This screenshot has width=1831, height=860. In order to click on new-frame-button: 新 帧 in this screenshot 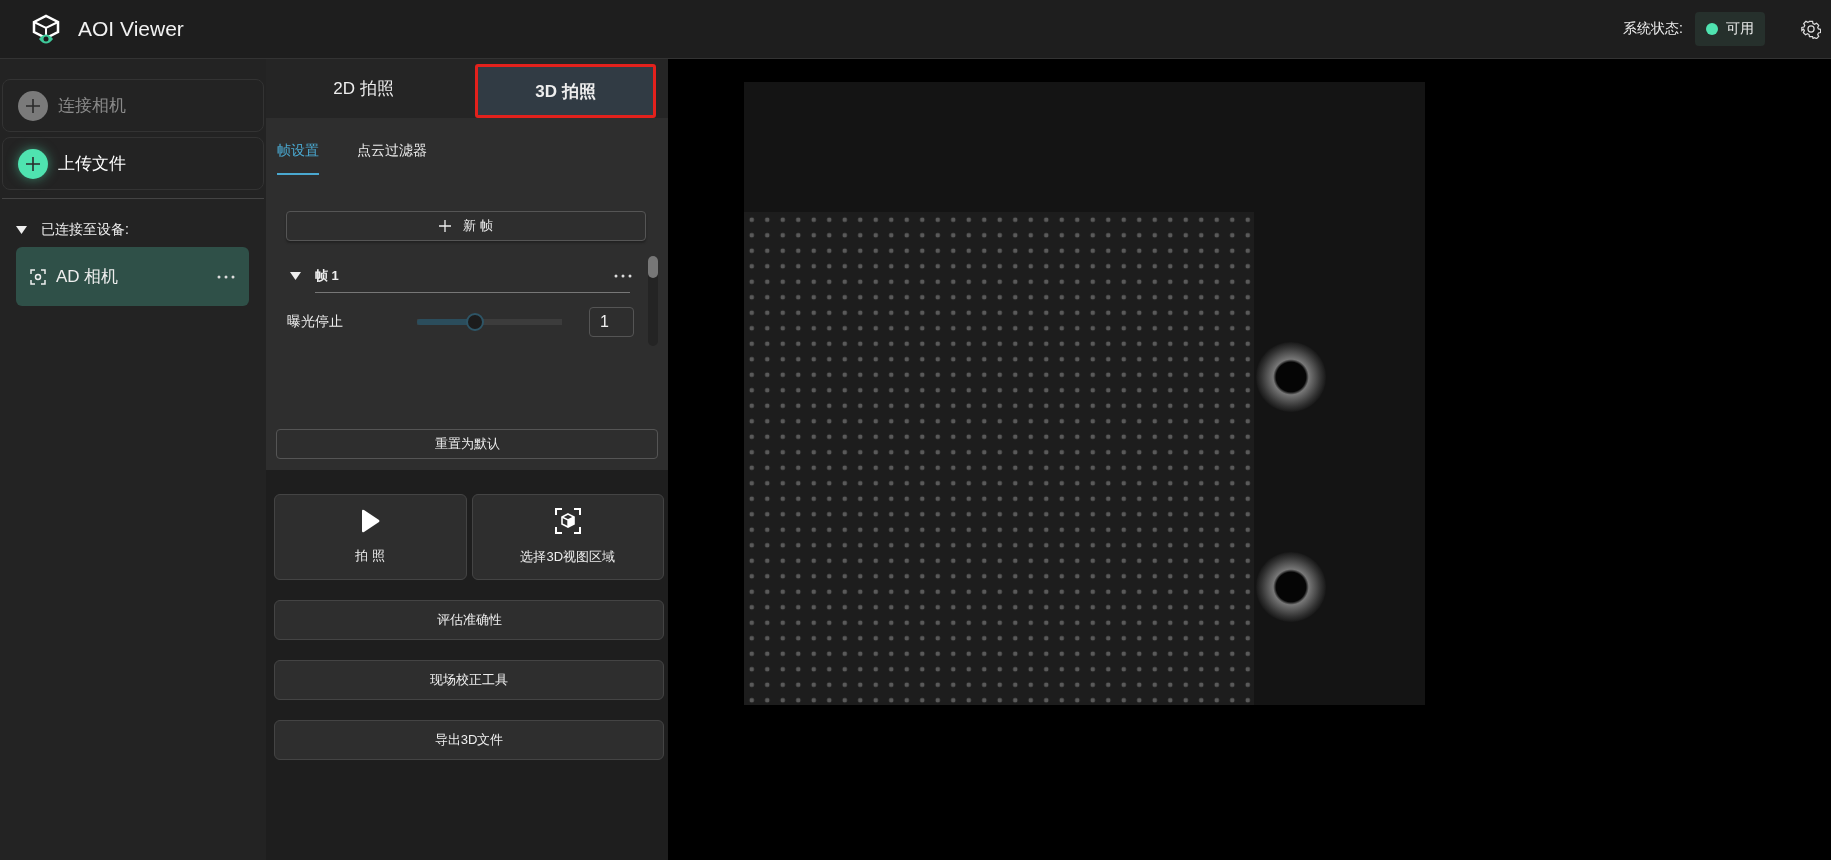, I will do `click(466, 226)`.